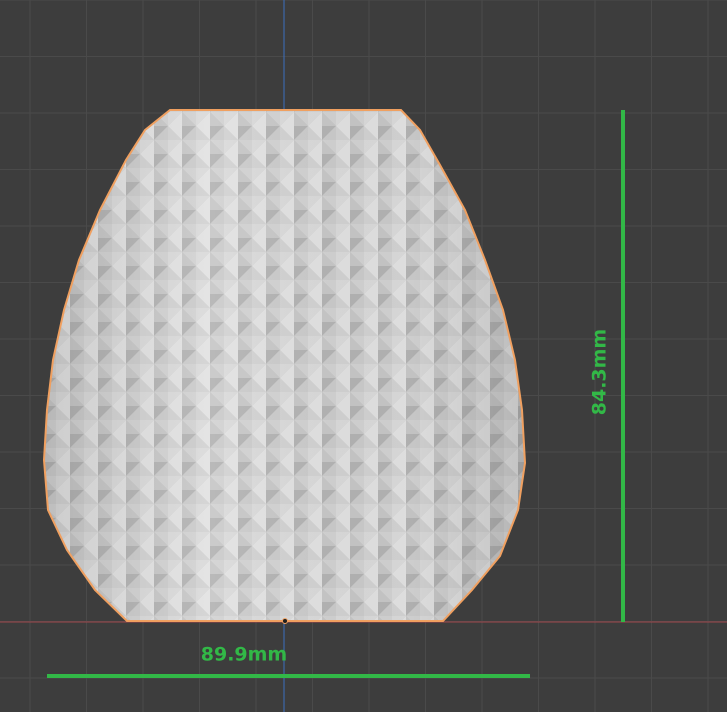 This screenshot has height=712, width=727. I want to click on origin-point-icon, so click(285, 621).